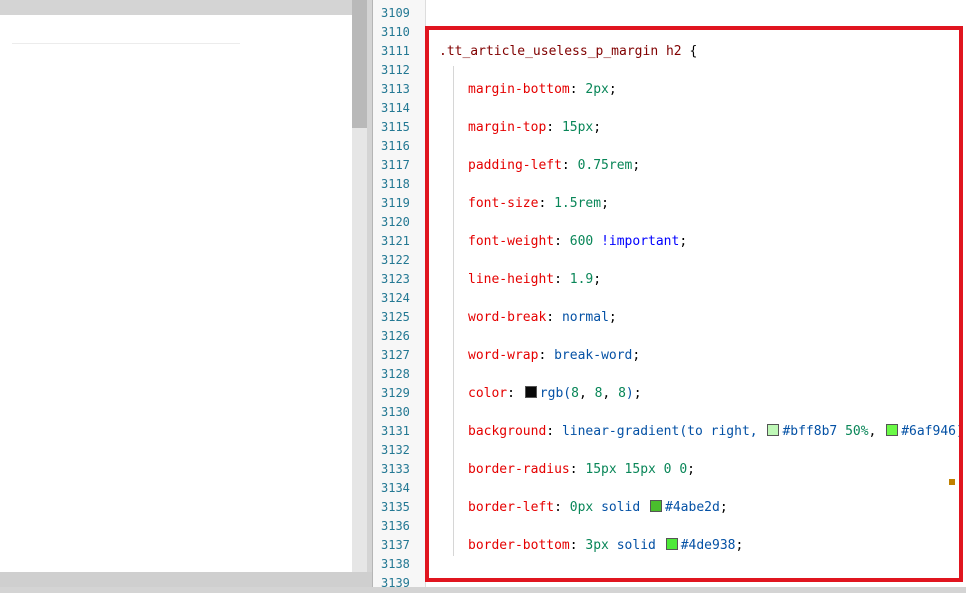  What do you see at coordinates (395, 298) in the screenshot?
I see `line-number: 3124` at bounding box center [395, 298].